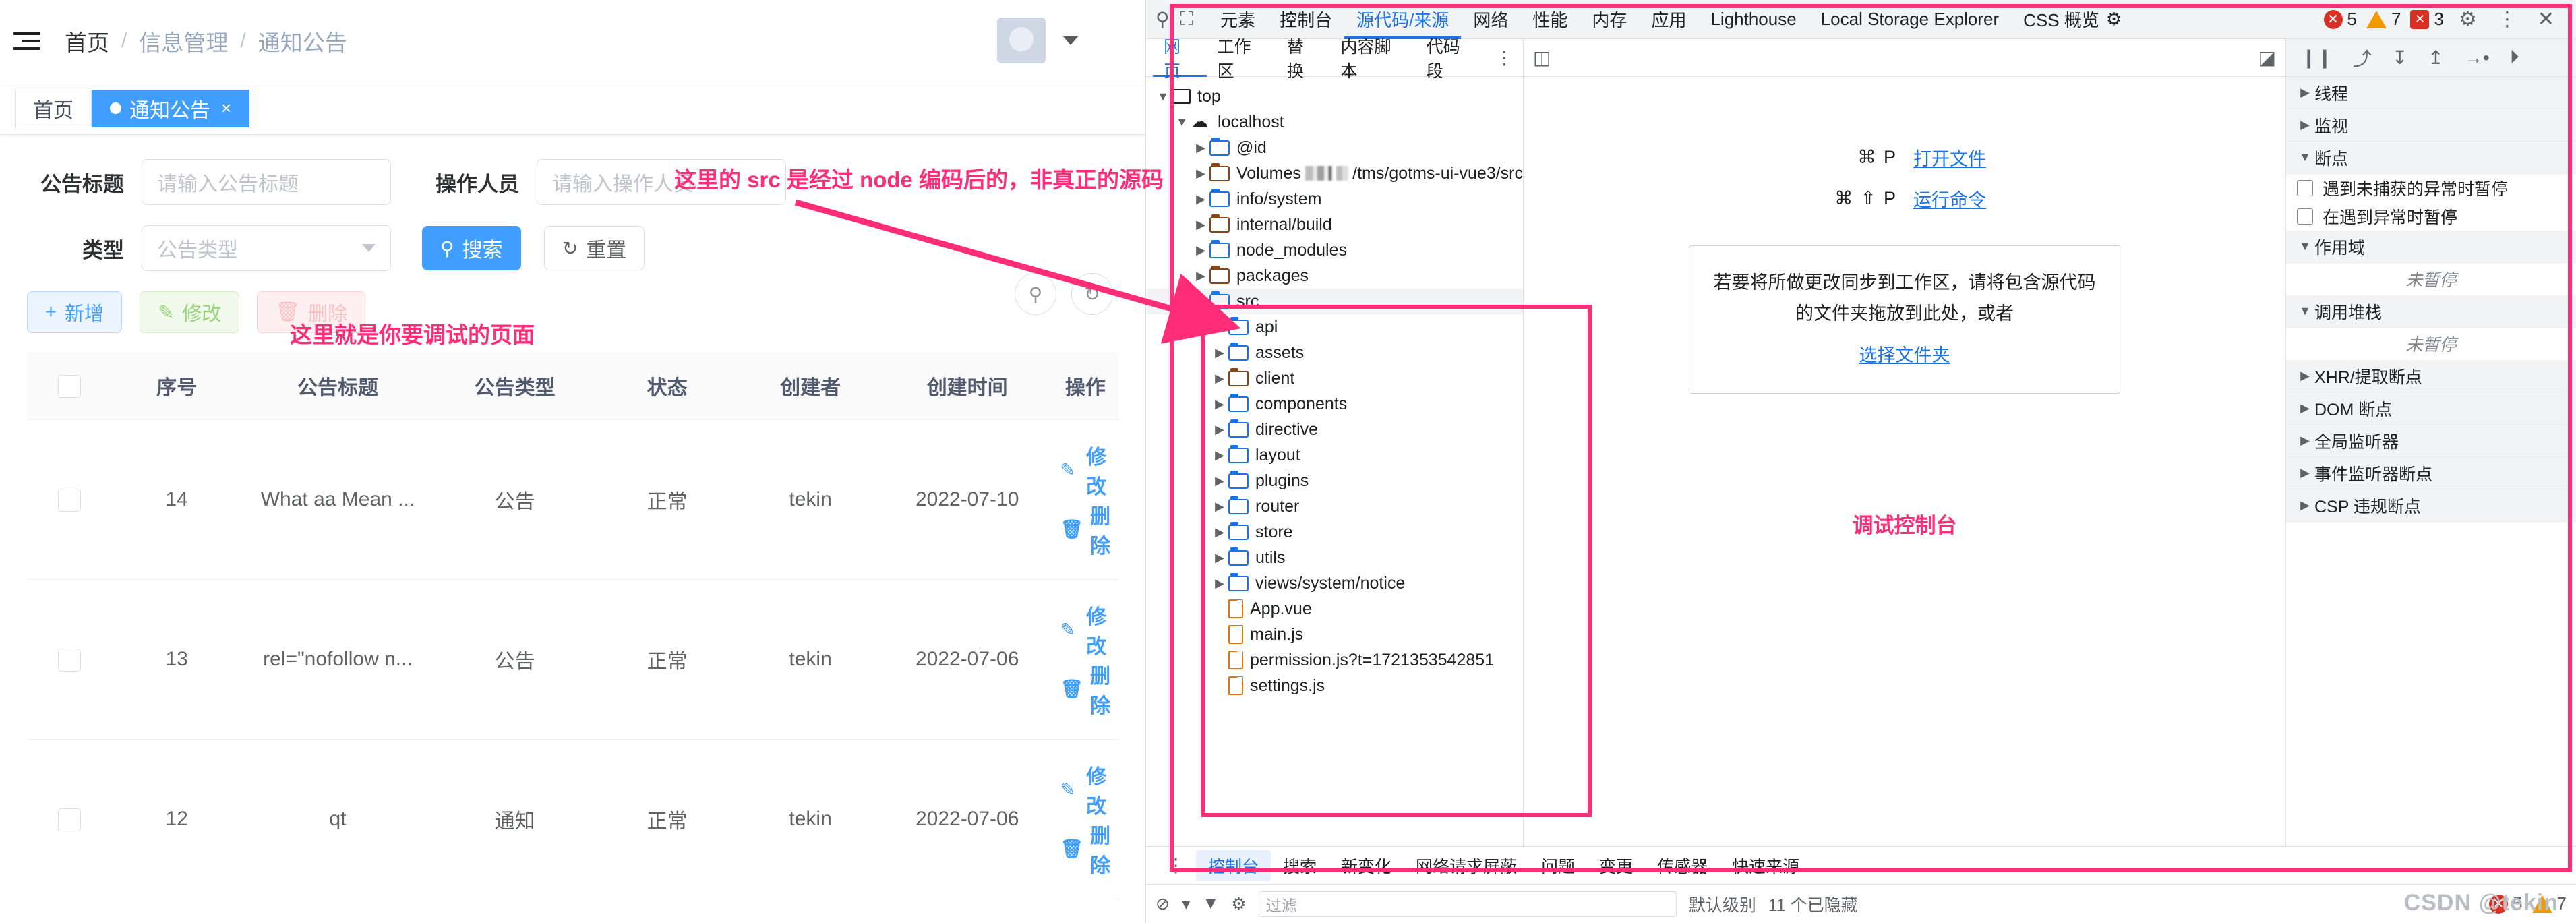  What do you see at coordinates (1334, 327) in the screenshot?
I see `tree-node-api: ▶ api` at bounding box center [1334, 327].